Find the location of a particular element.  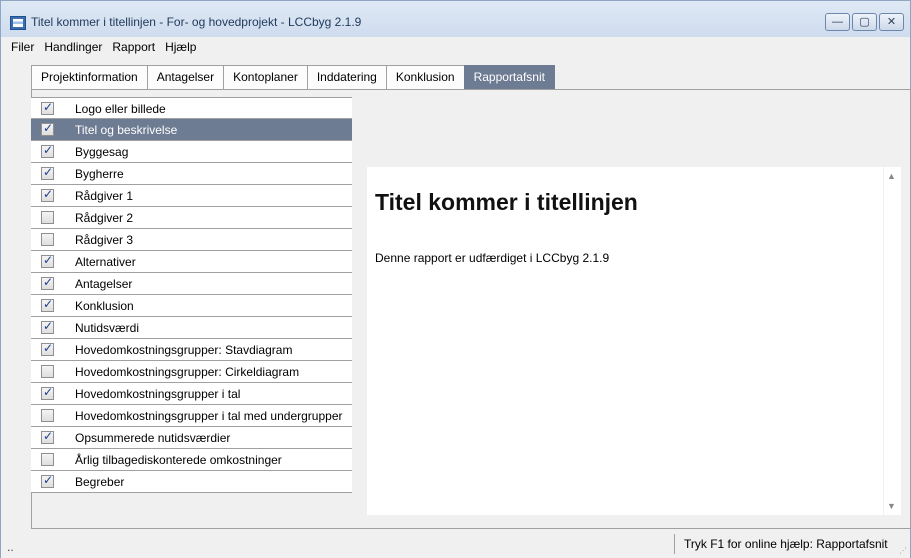

menu-hjaelp: Hjælp is located at coordinates (180, 47).